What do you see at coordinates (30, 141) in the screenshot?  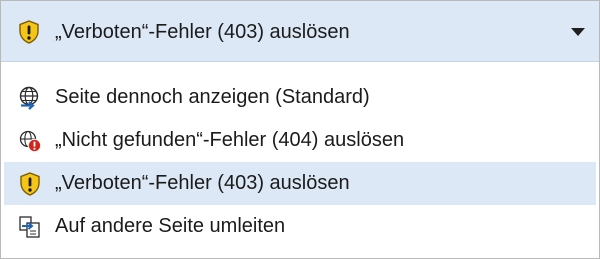 I see `page-error-icon` at bounding box center [30, 141].